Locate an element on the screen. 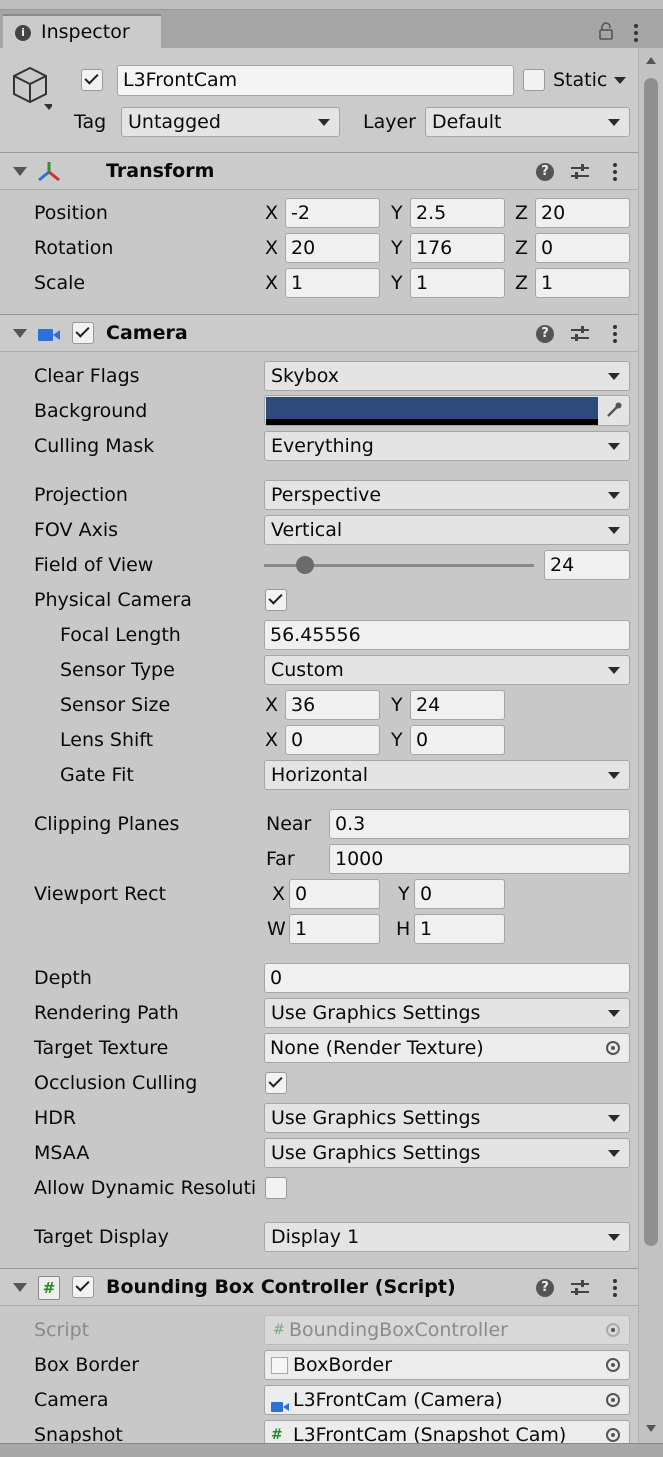 The height and width of the screenshot is (1457, 663). rendering-path-dropdown: Use Graphics Settings is located at coordinates (447, 1013).